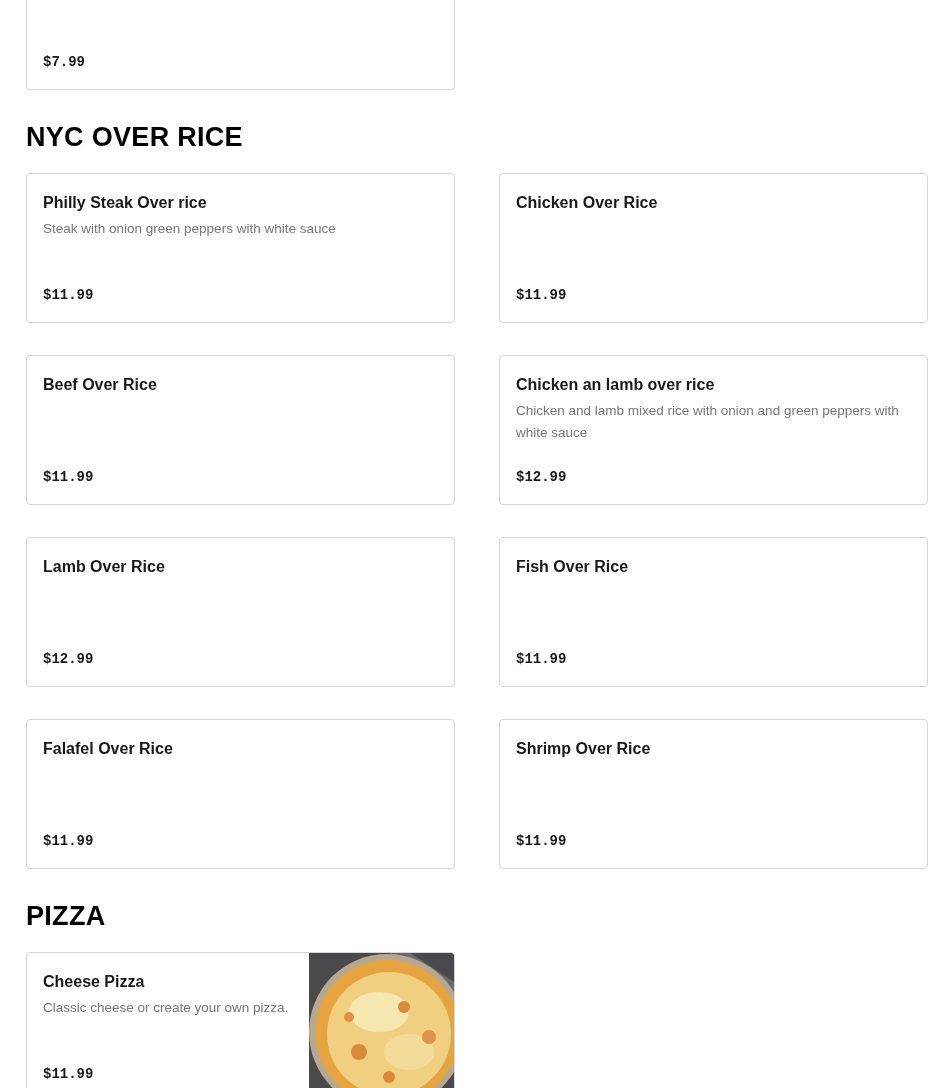 This screenshot has width=950, height=1088. I want to click on menu-item-card: Philly Steak Over rice Steak with onion green peppers with white sauce $11.99, so click(240, 248).